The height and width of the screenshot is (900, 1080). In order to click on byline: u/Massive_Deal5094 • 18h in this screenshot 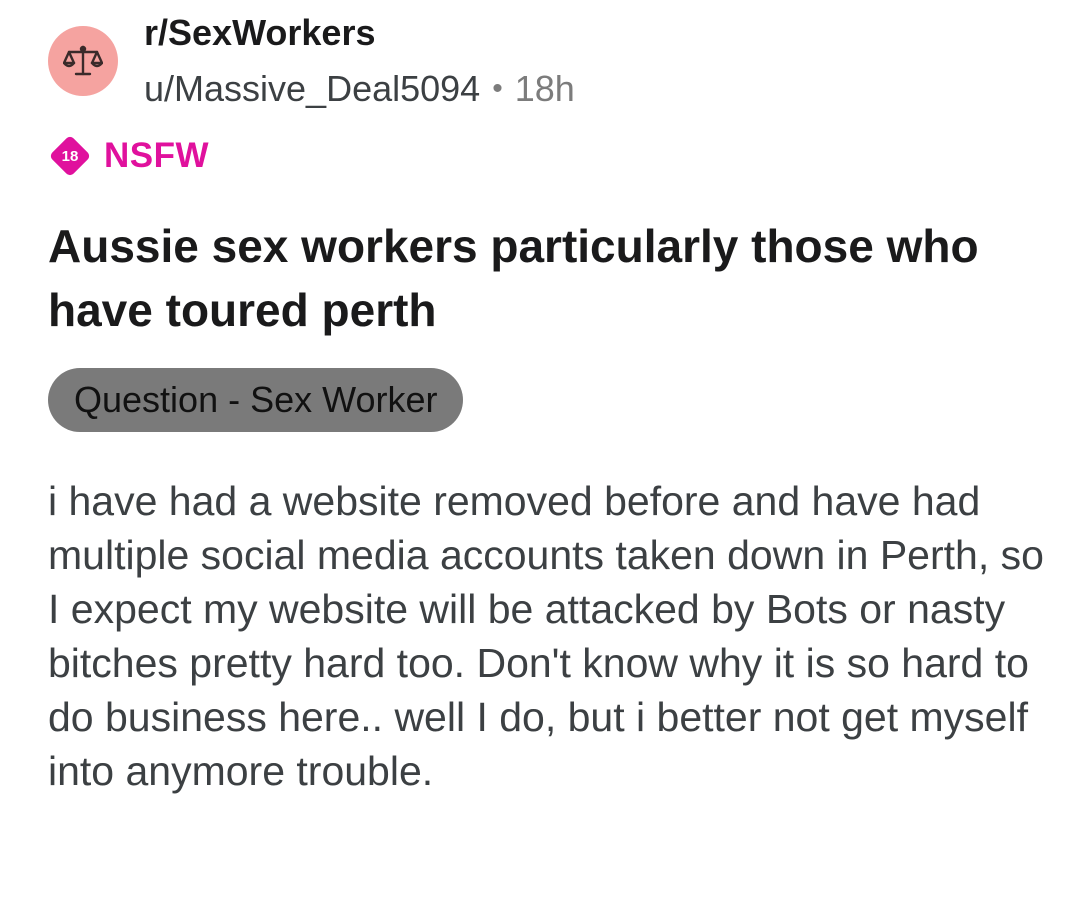, I will do `click(359, 89)`.